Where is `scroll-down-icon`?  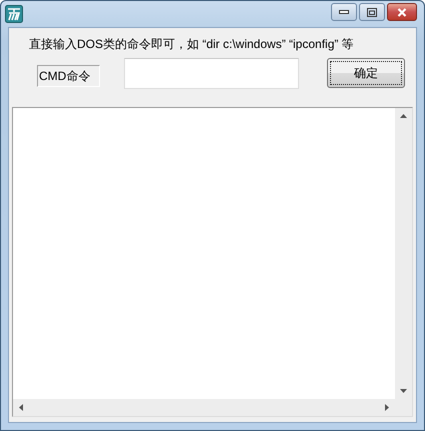 scroll-down-icon is located at coordinates (403, 391).